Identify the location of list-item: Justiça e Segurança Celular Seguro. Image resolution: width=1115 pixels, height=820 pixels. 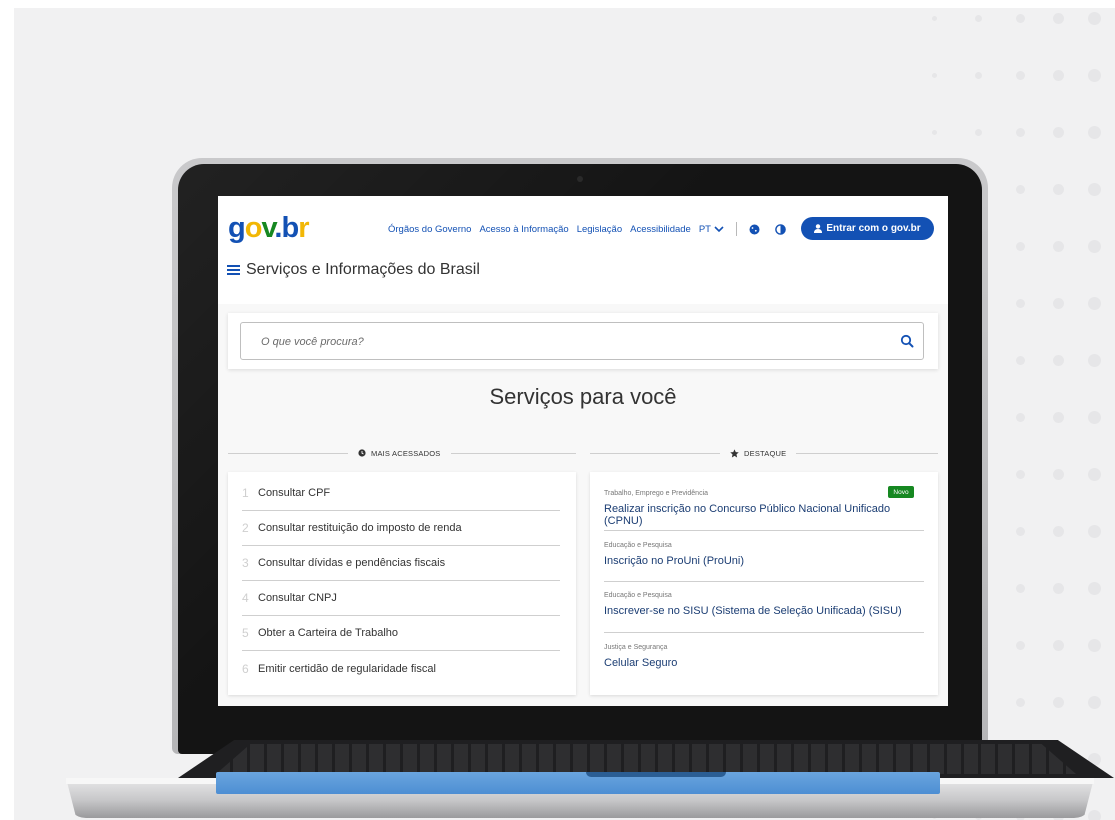
(764, 656).